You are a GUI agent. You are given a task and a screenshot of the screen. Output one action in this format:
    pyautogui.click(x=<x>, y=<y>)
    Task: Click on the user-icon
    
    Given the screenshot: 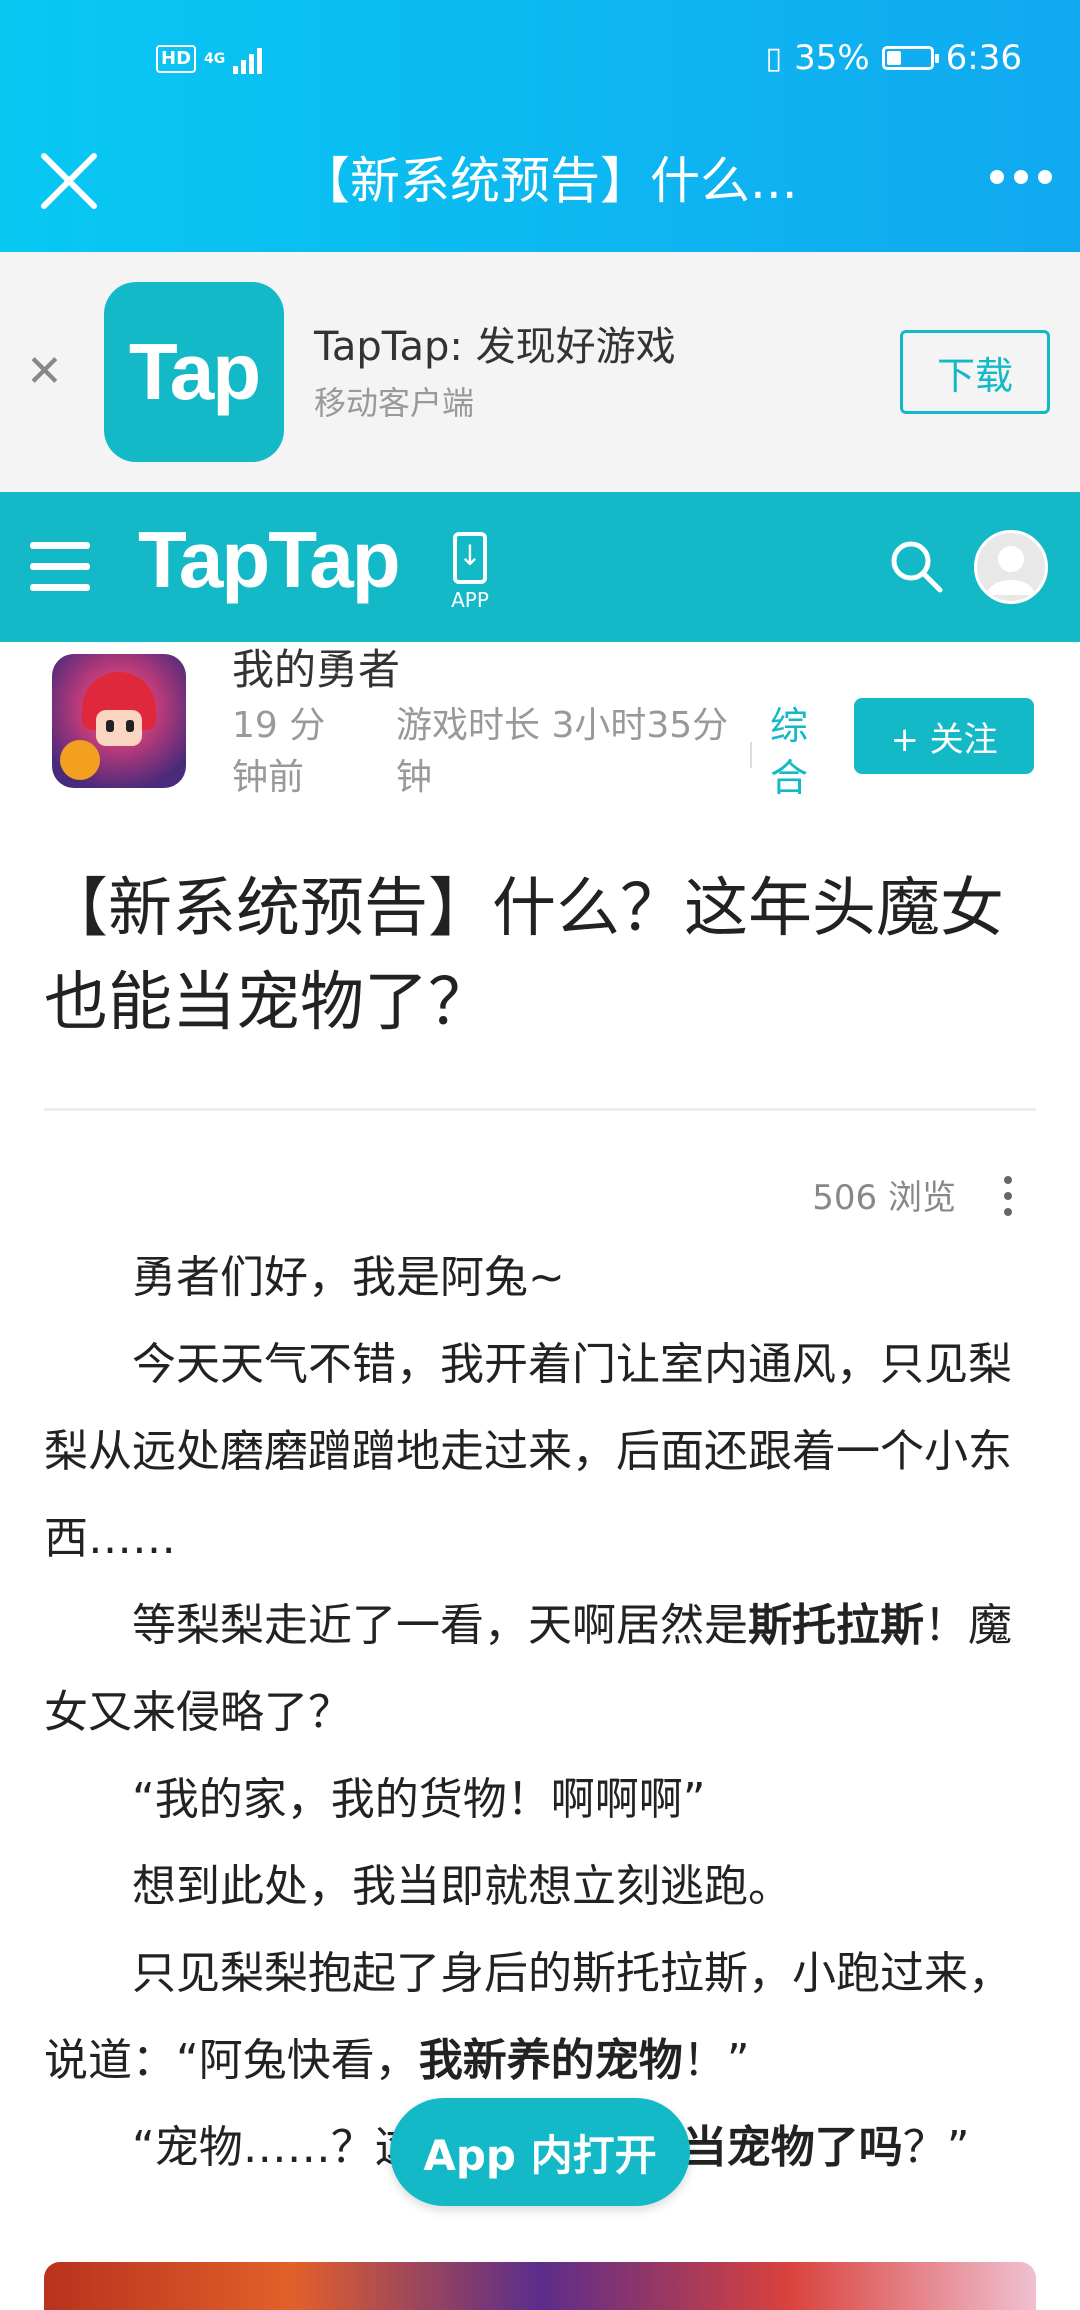 What is the action you would take?
    pyautogui.click(x=1011, y=570)
    